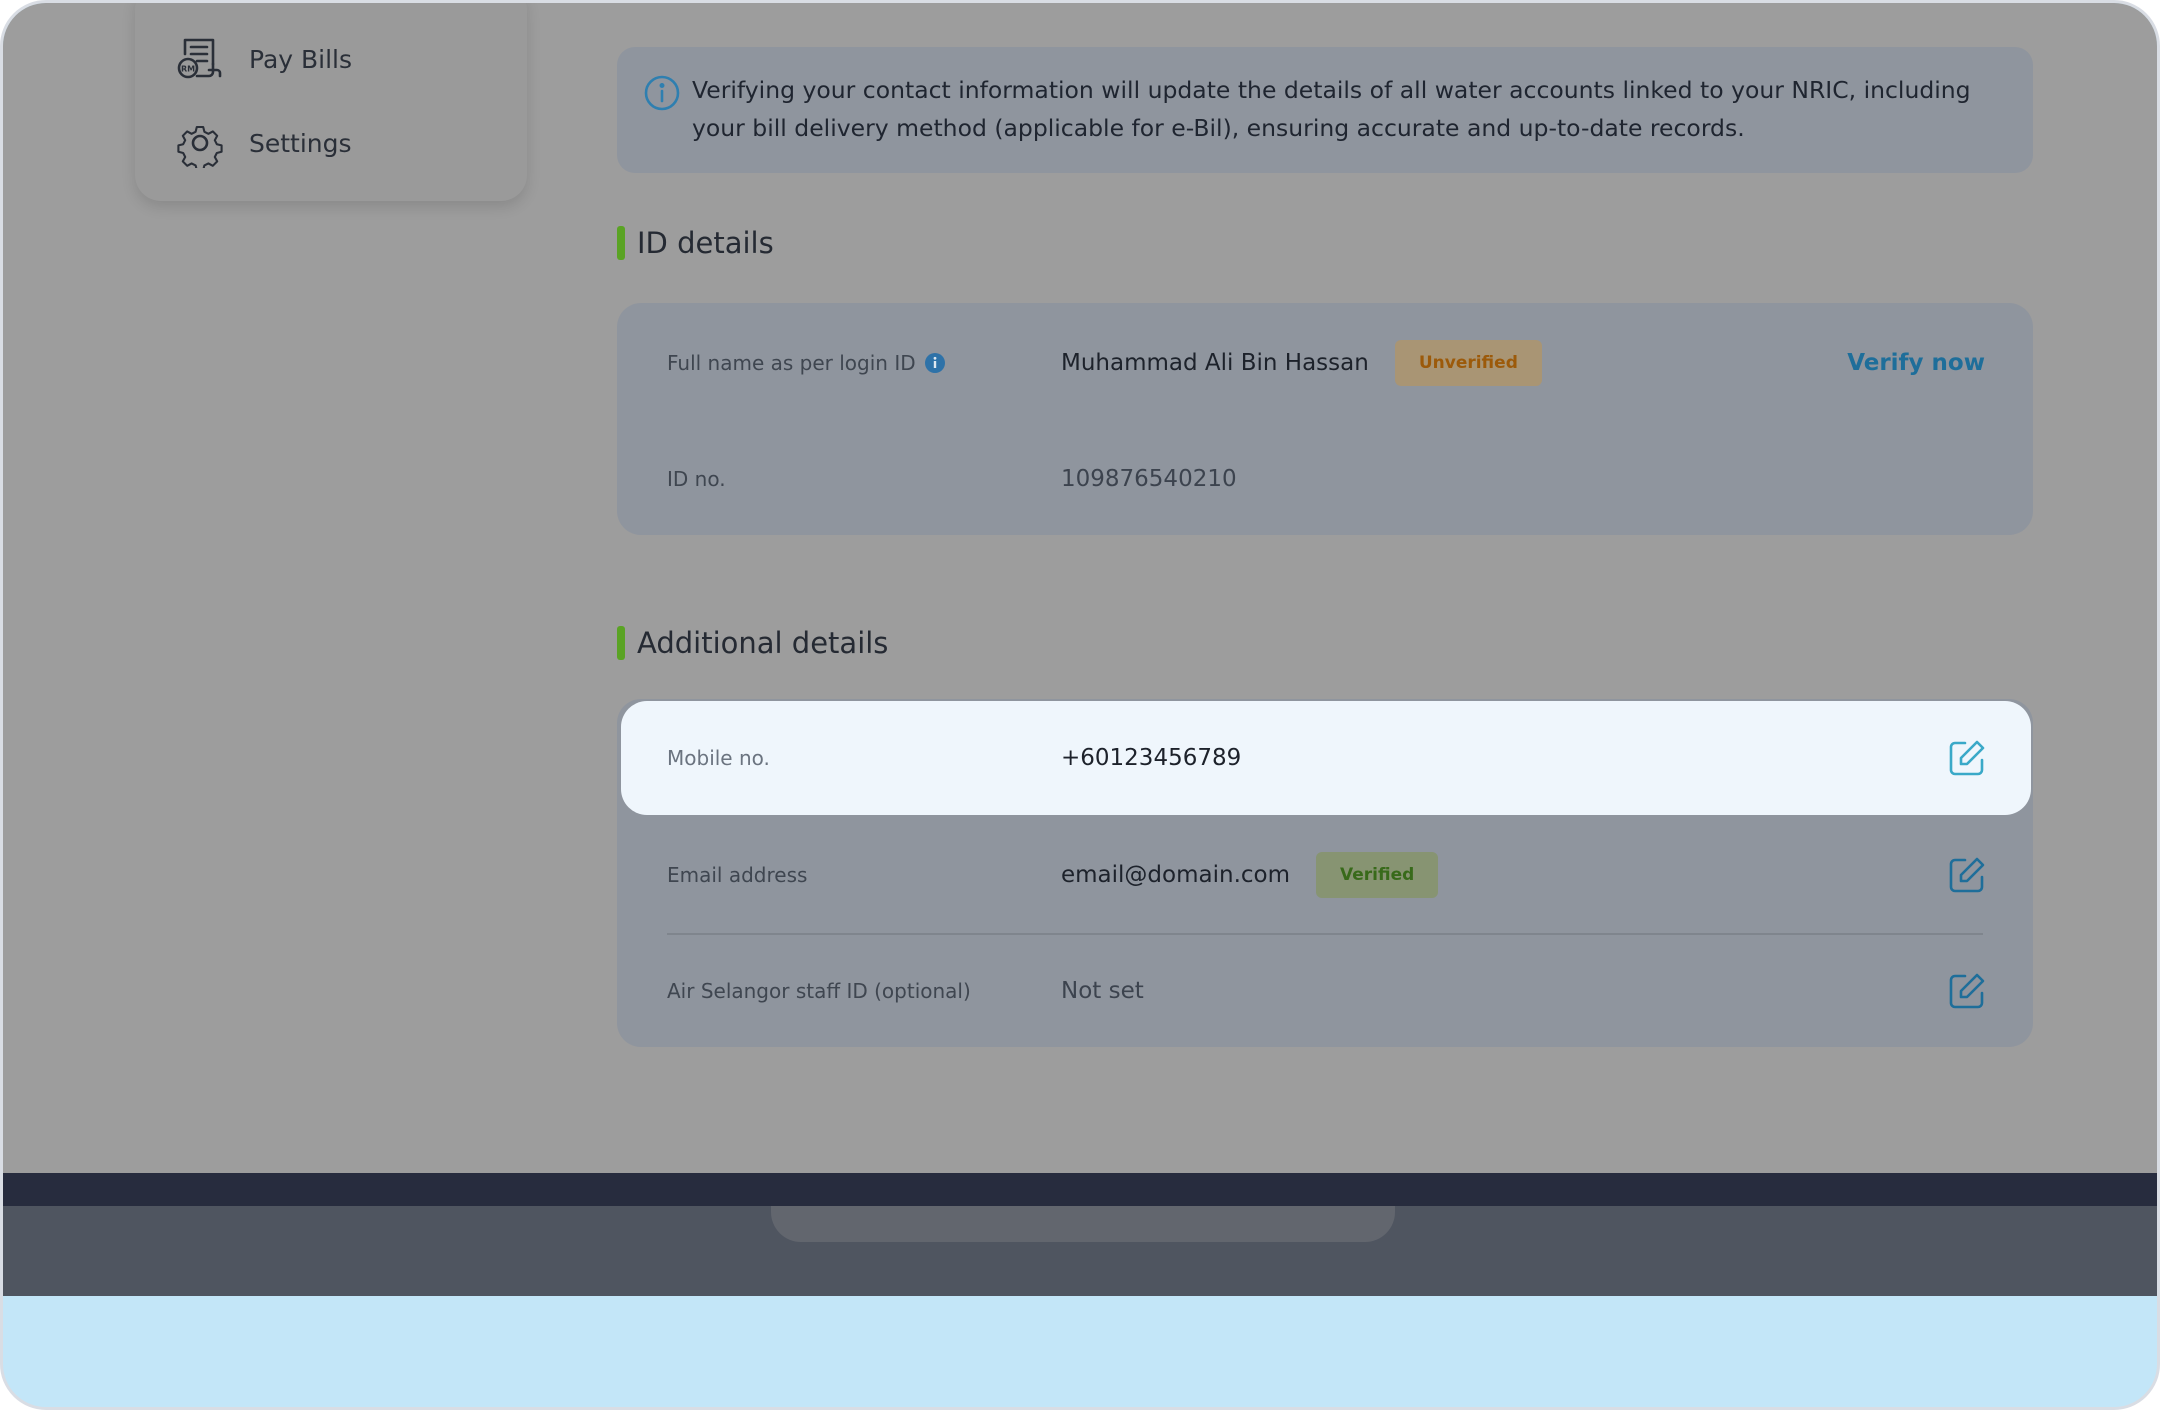 This screenshot has height=1410, width=2160. I want to click on svg-text: RM, so click(188, 69).